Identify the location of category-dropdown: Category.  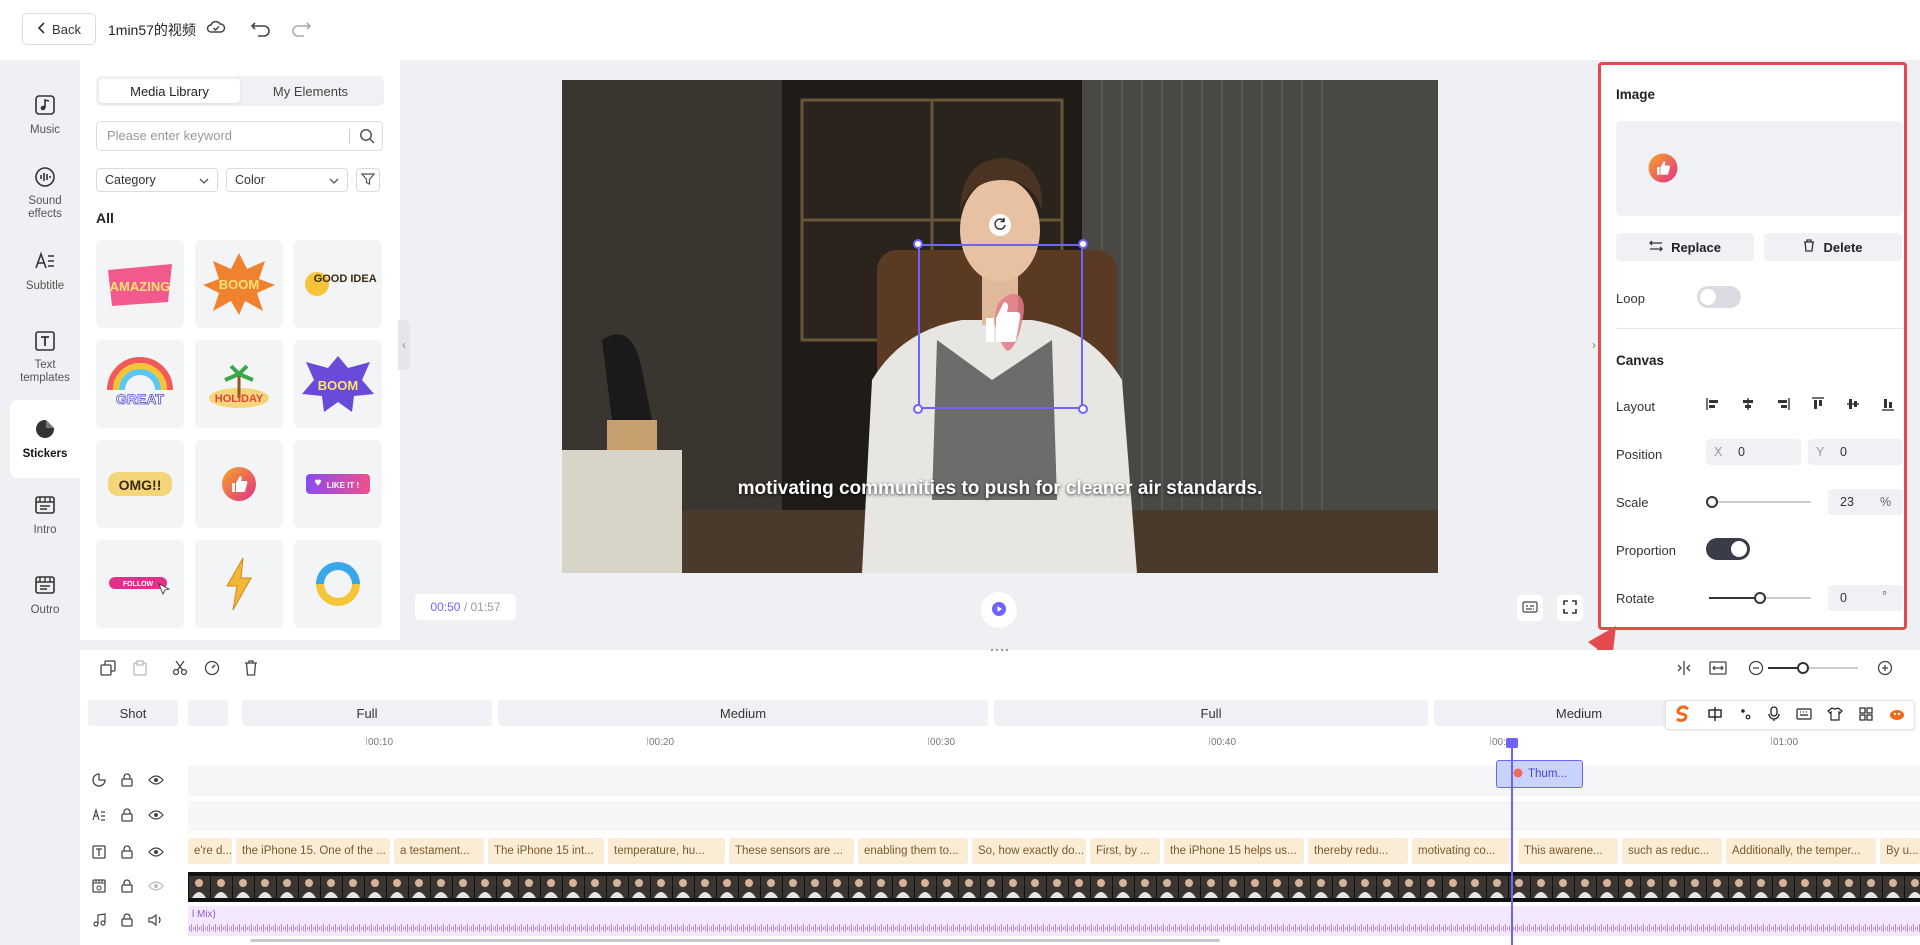
(157, 180).